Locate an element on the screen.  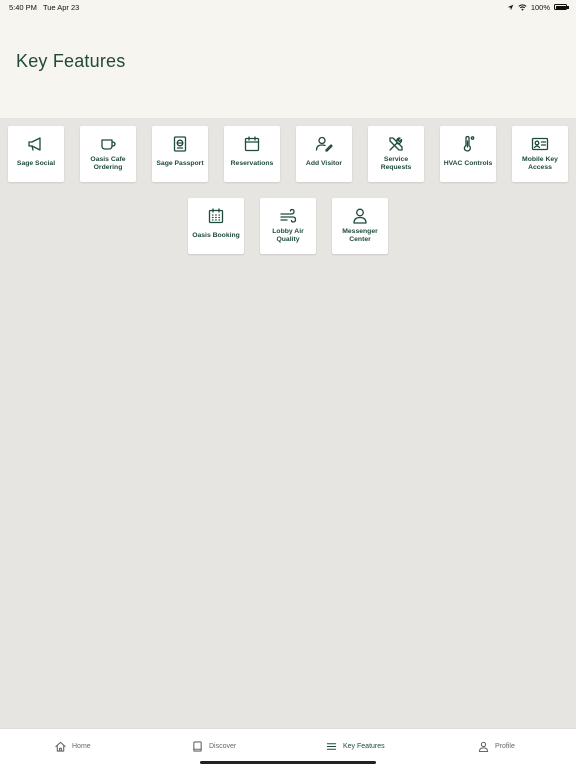
tile-sage-social: Sage Social is located at coordinates (36, 154).